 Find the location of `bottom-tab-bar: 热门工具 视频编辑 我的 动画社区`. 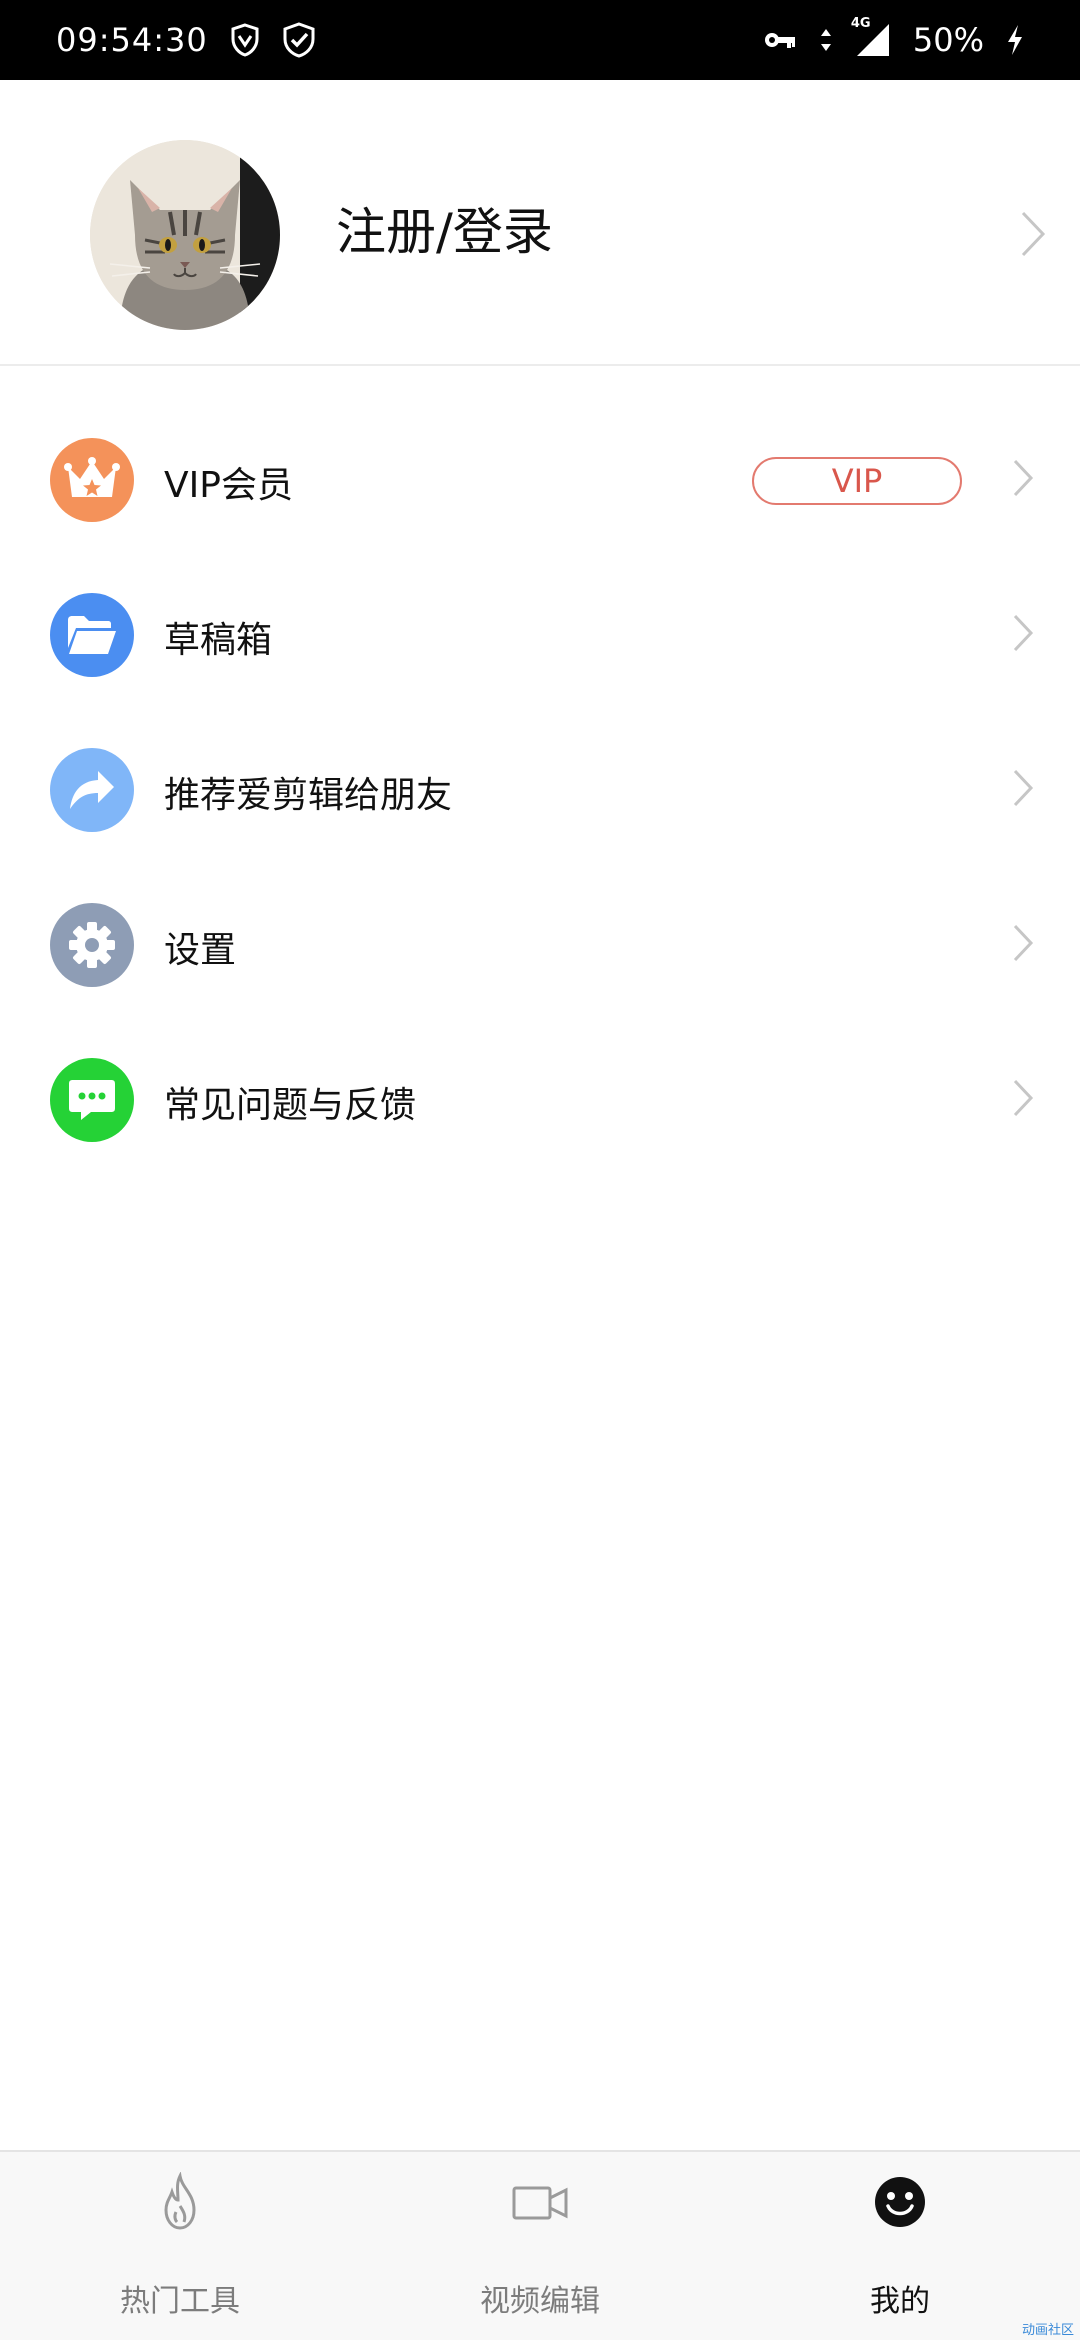

bottom-tab-bar: 热门工具 视频编辑 我的 动画社区 is located at coordinates (540, 2245).